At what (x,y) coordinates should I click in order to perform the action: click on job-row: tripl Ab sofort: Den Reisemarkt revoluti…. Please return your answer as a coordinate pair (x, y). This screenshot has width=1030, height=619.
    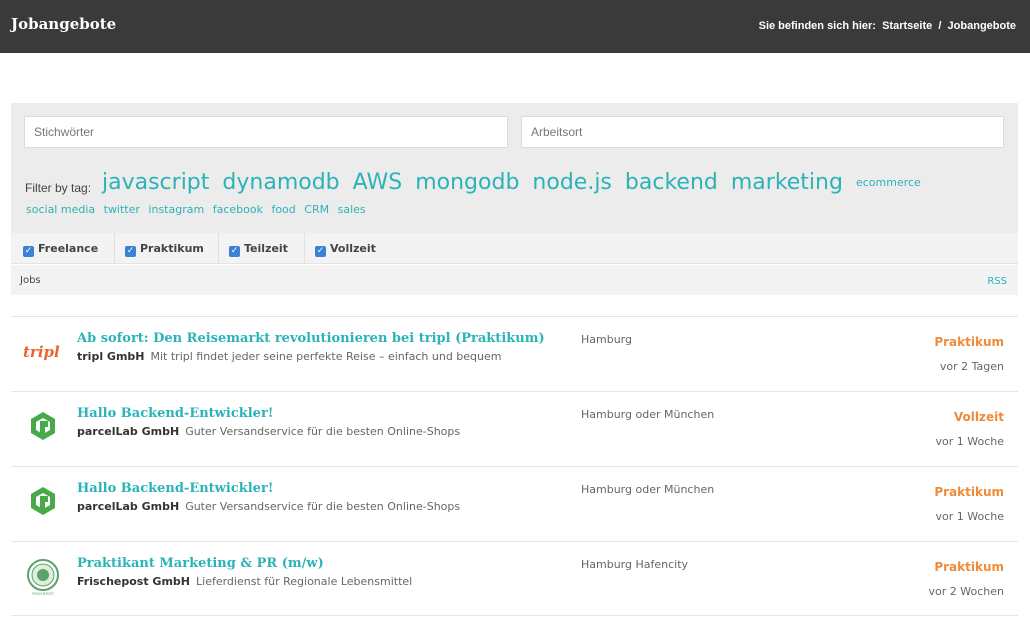
    Looking at the image, I should click on (514, 353).